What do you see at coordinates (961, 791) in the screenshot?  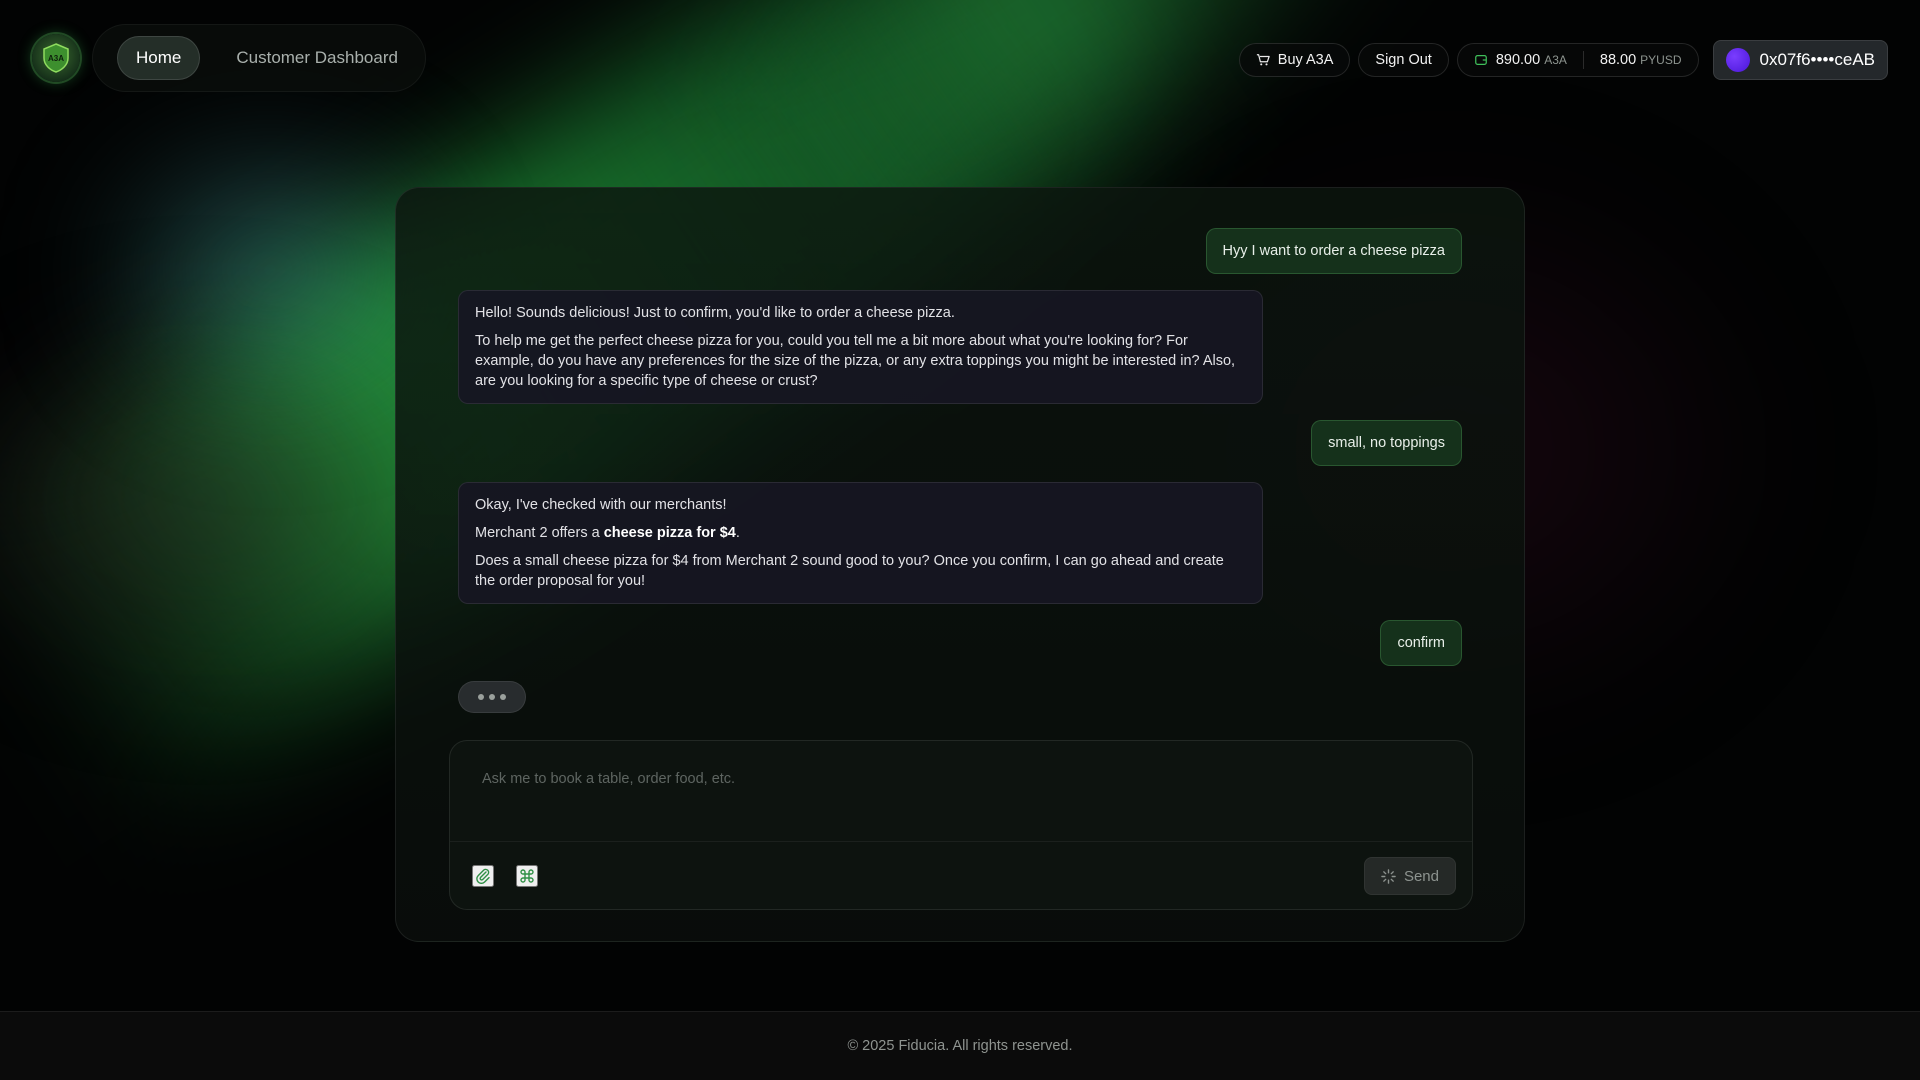 I see `message-input` at bounding box center [961, 791].